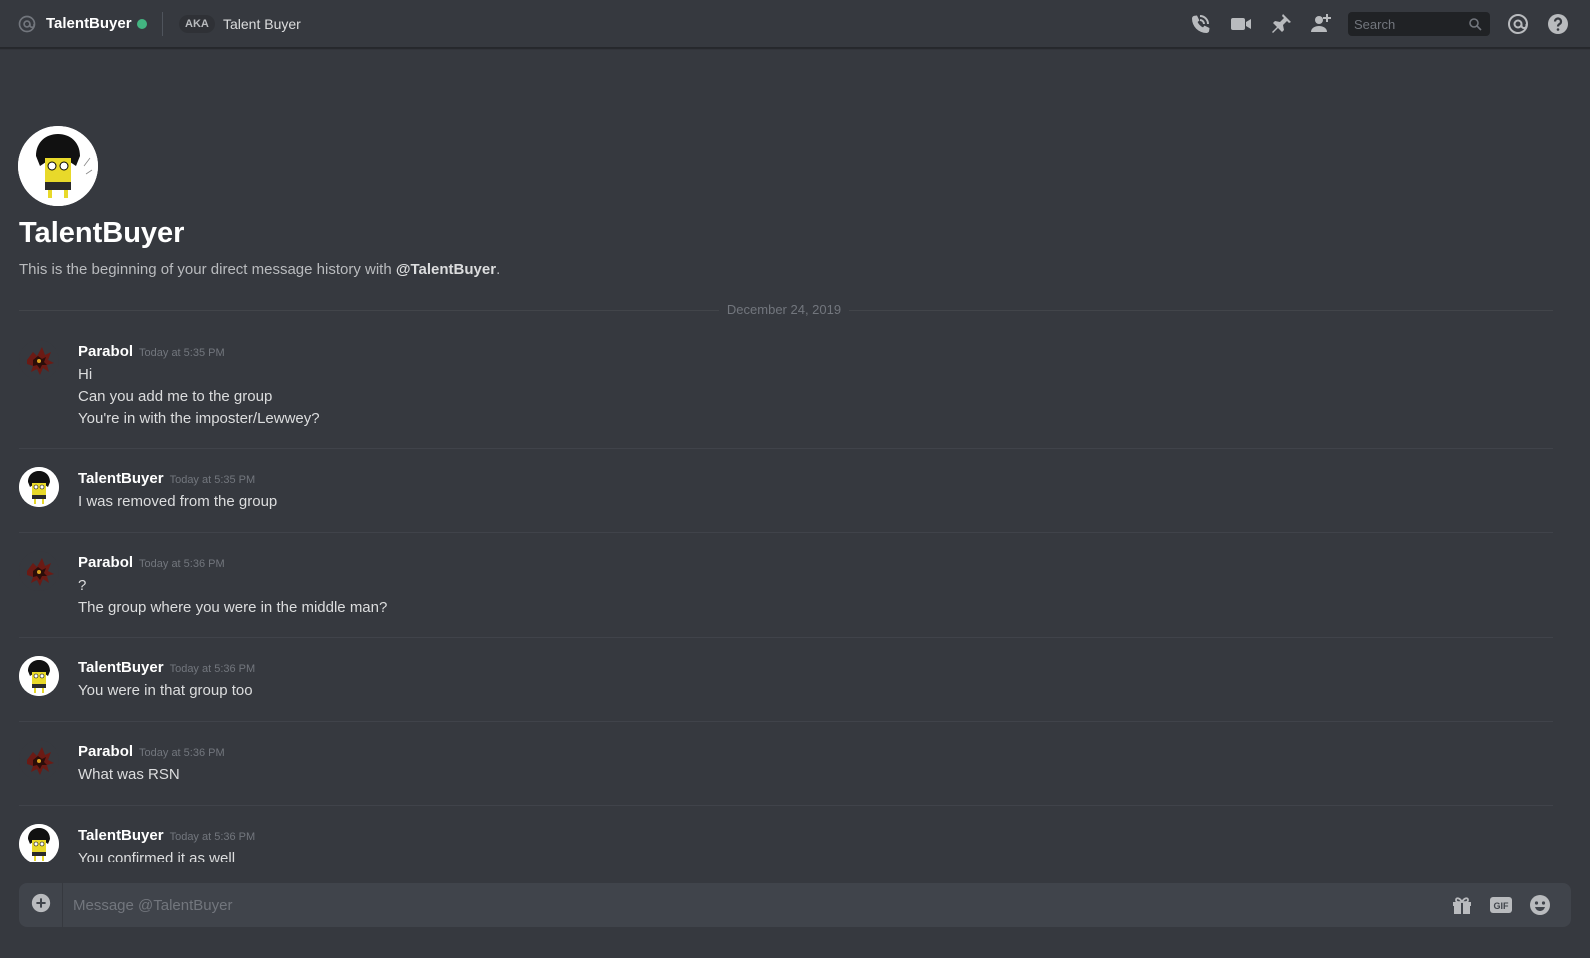 Image resolution: width=1590 pixels, height=958 pixels. Describe the element at coordinates (1558, 24) in the screenshot. I see `help-icon` at that location.